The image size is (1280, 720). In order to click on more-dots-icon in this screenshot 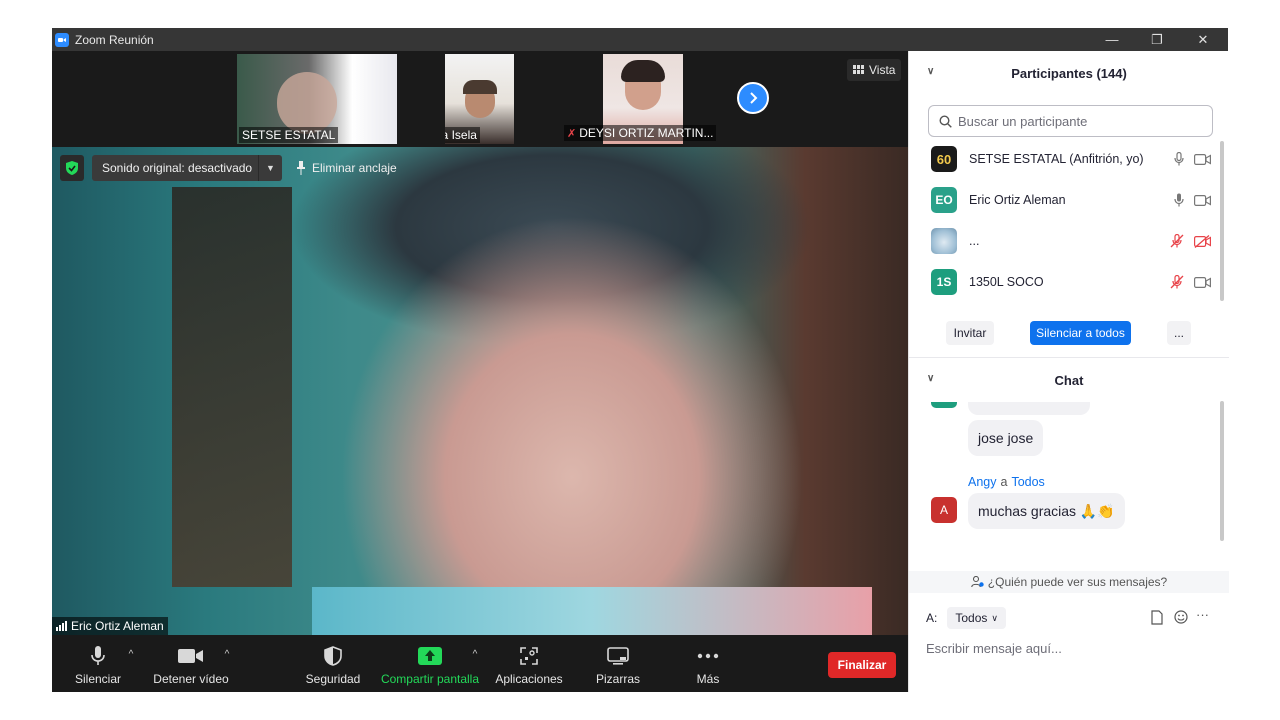, I will do `click(708, 656)`.